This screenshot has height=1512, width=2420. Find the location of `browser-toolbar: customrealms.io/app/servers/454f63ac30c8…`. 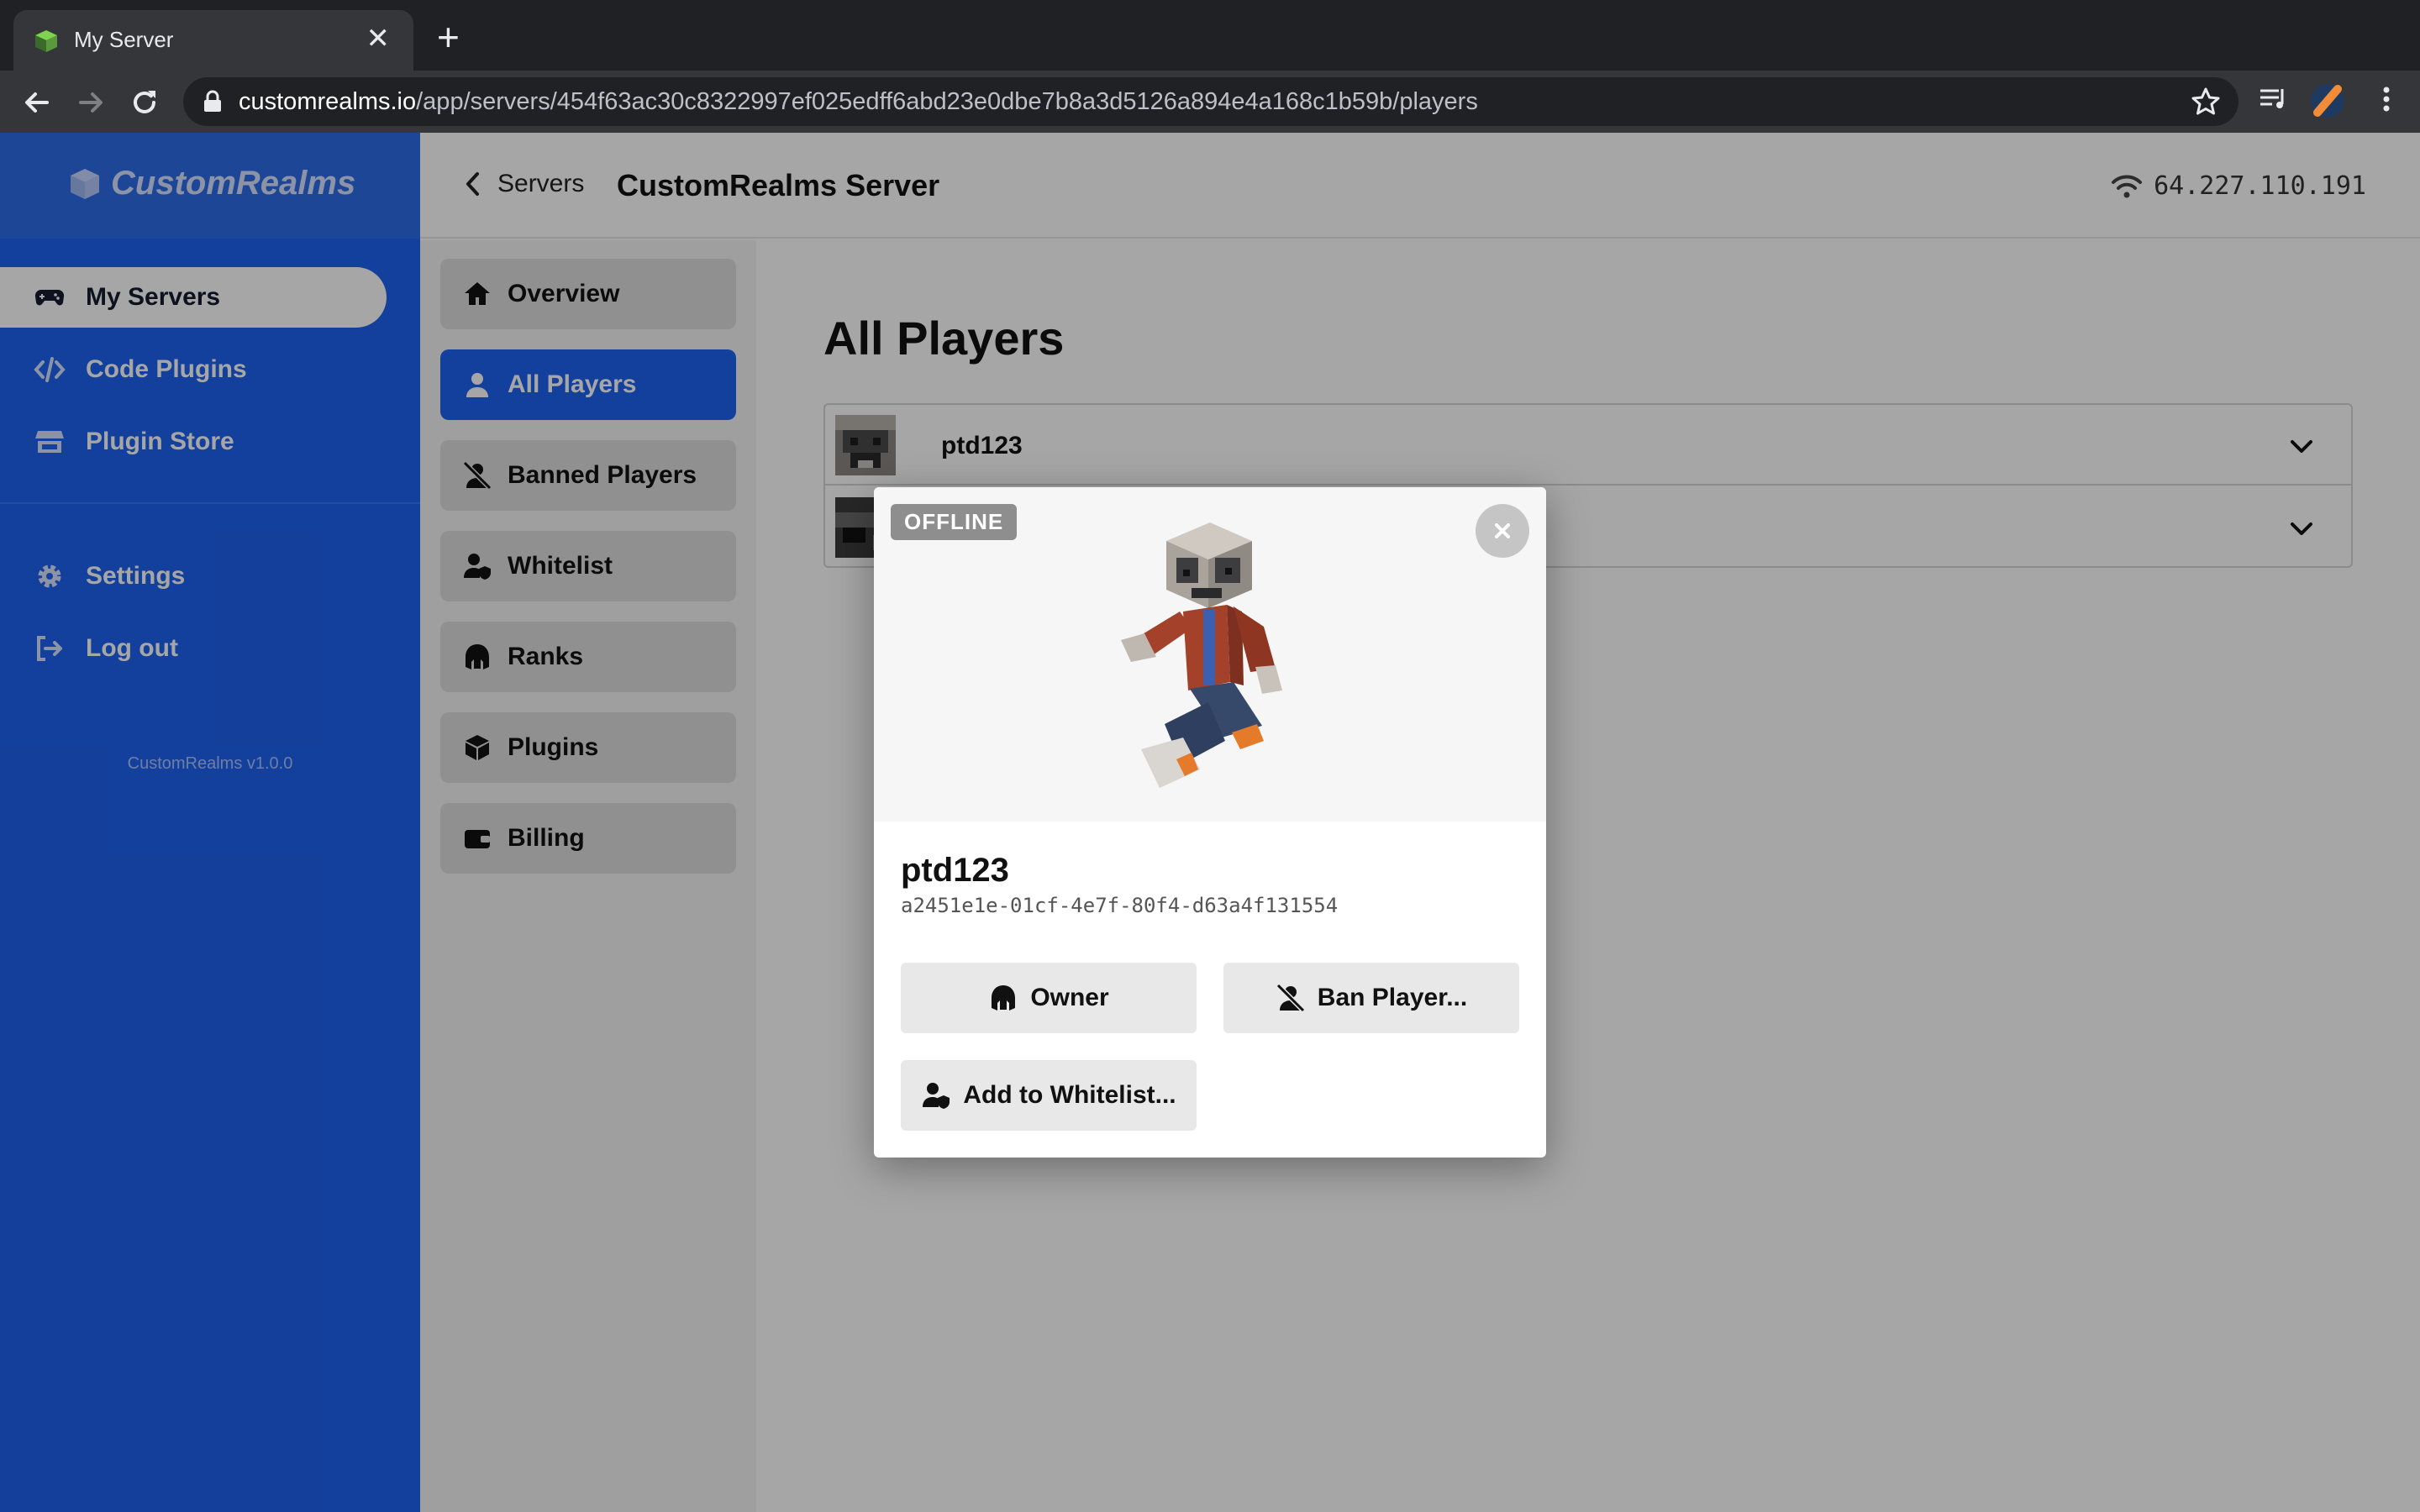

browser-toolbar: customrealms.io/app/servers/454f63ac30c8… is located at coordinates (1210, 102).